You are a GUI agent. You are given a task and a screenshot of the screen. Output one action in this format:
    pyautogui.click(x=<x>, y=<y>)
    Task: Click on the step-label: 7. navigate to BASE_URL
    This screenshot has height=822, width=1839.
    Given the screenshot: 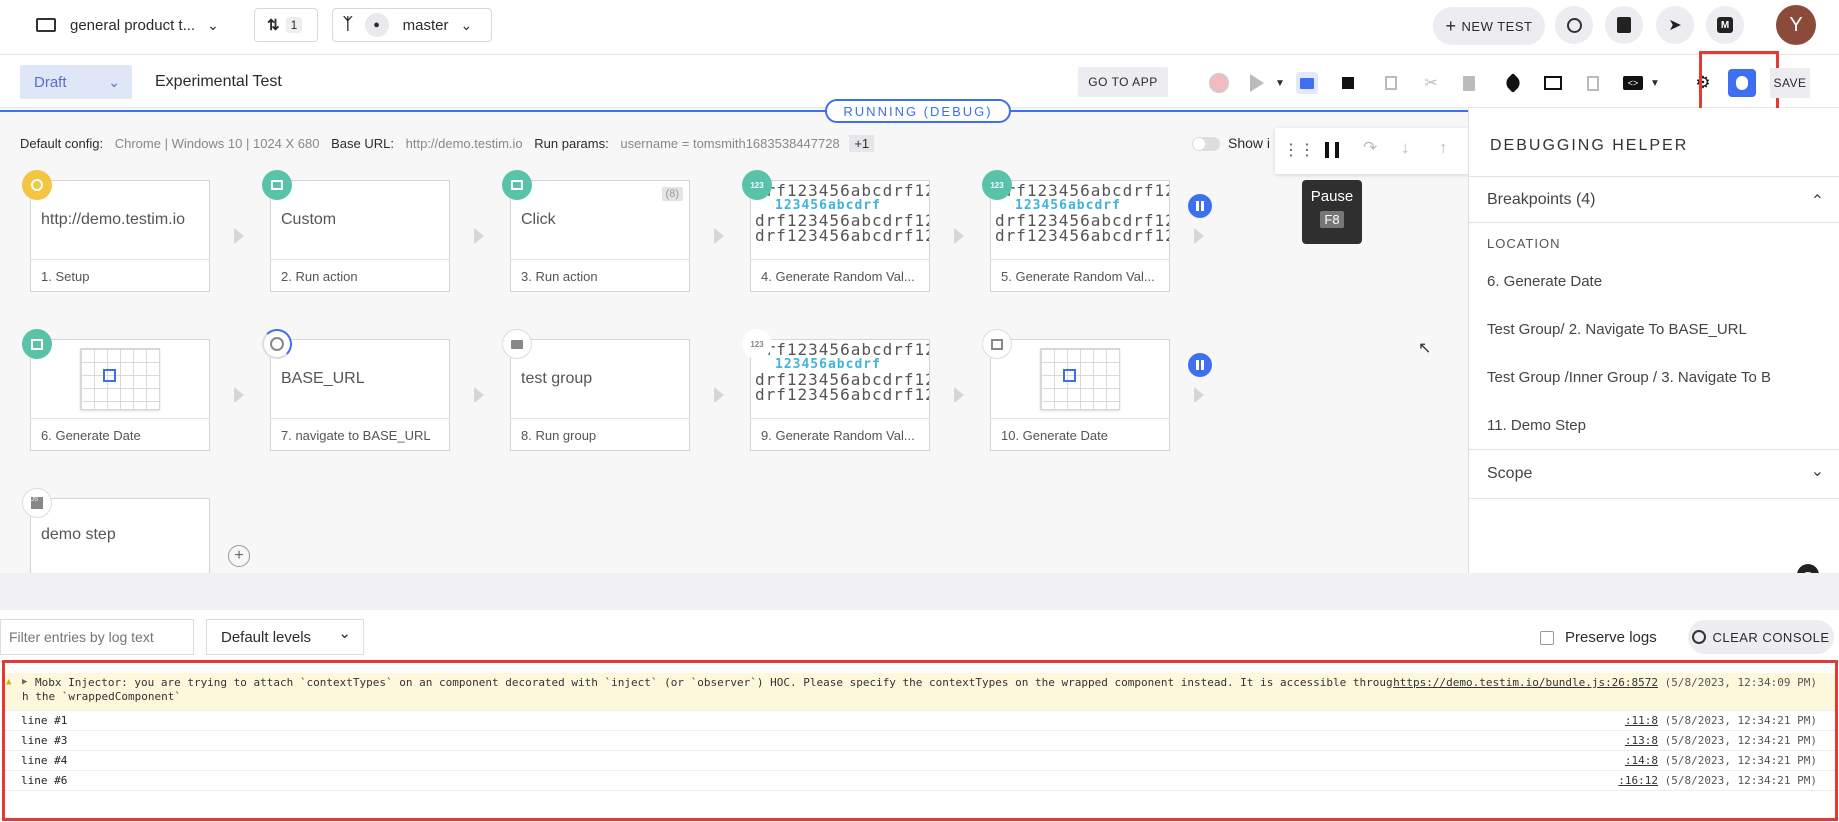 What is the action you would take?
    pyautogui.click(x=360, y=434)
    